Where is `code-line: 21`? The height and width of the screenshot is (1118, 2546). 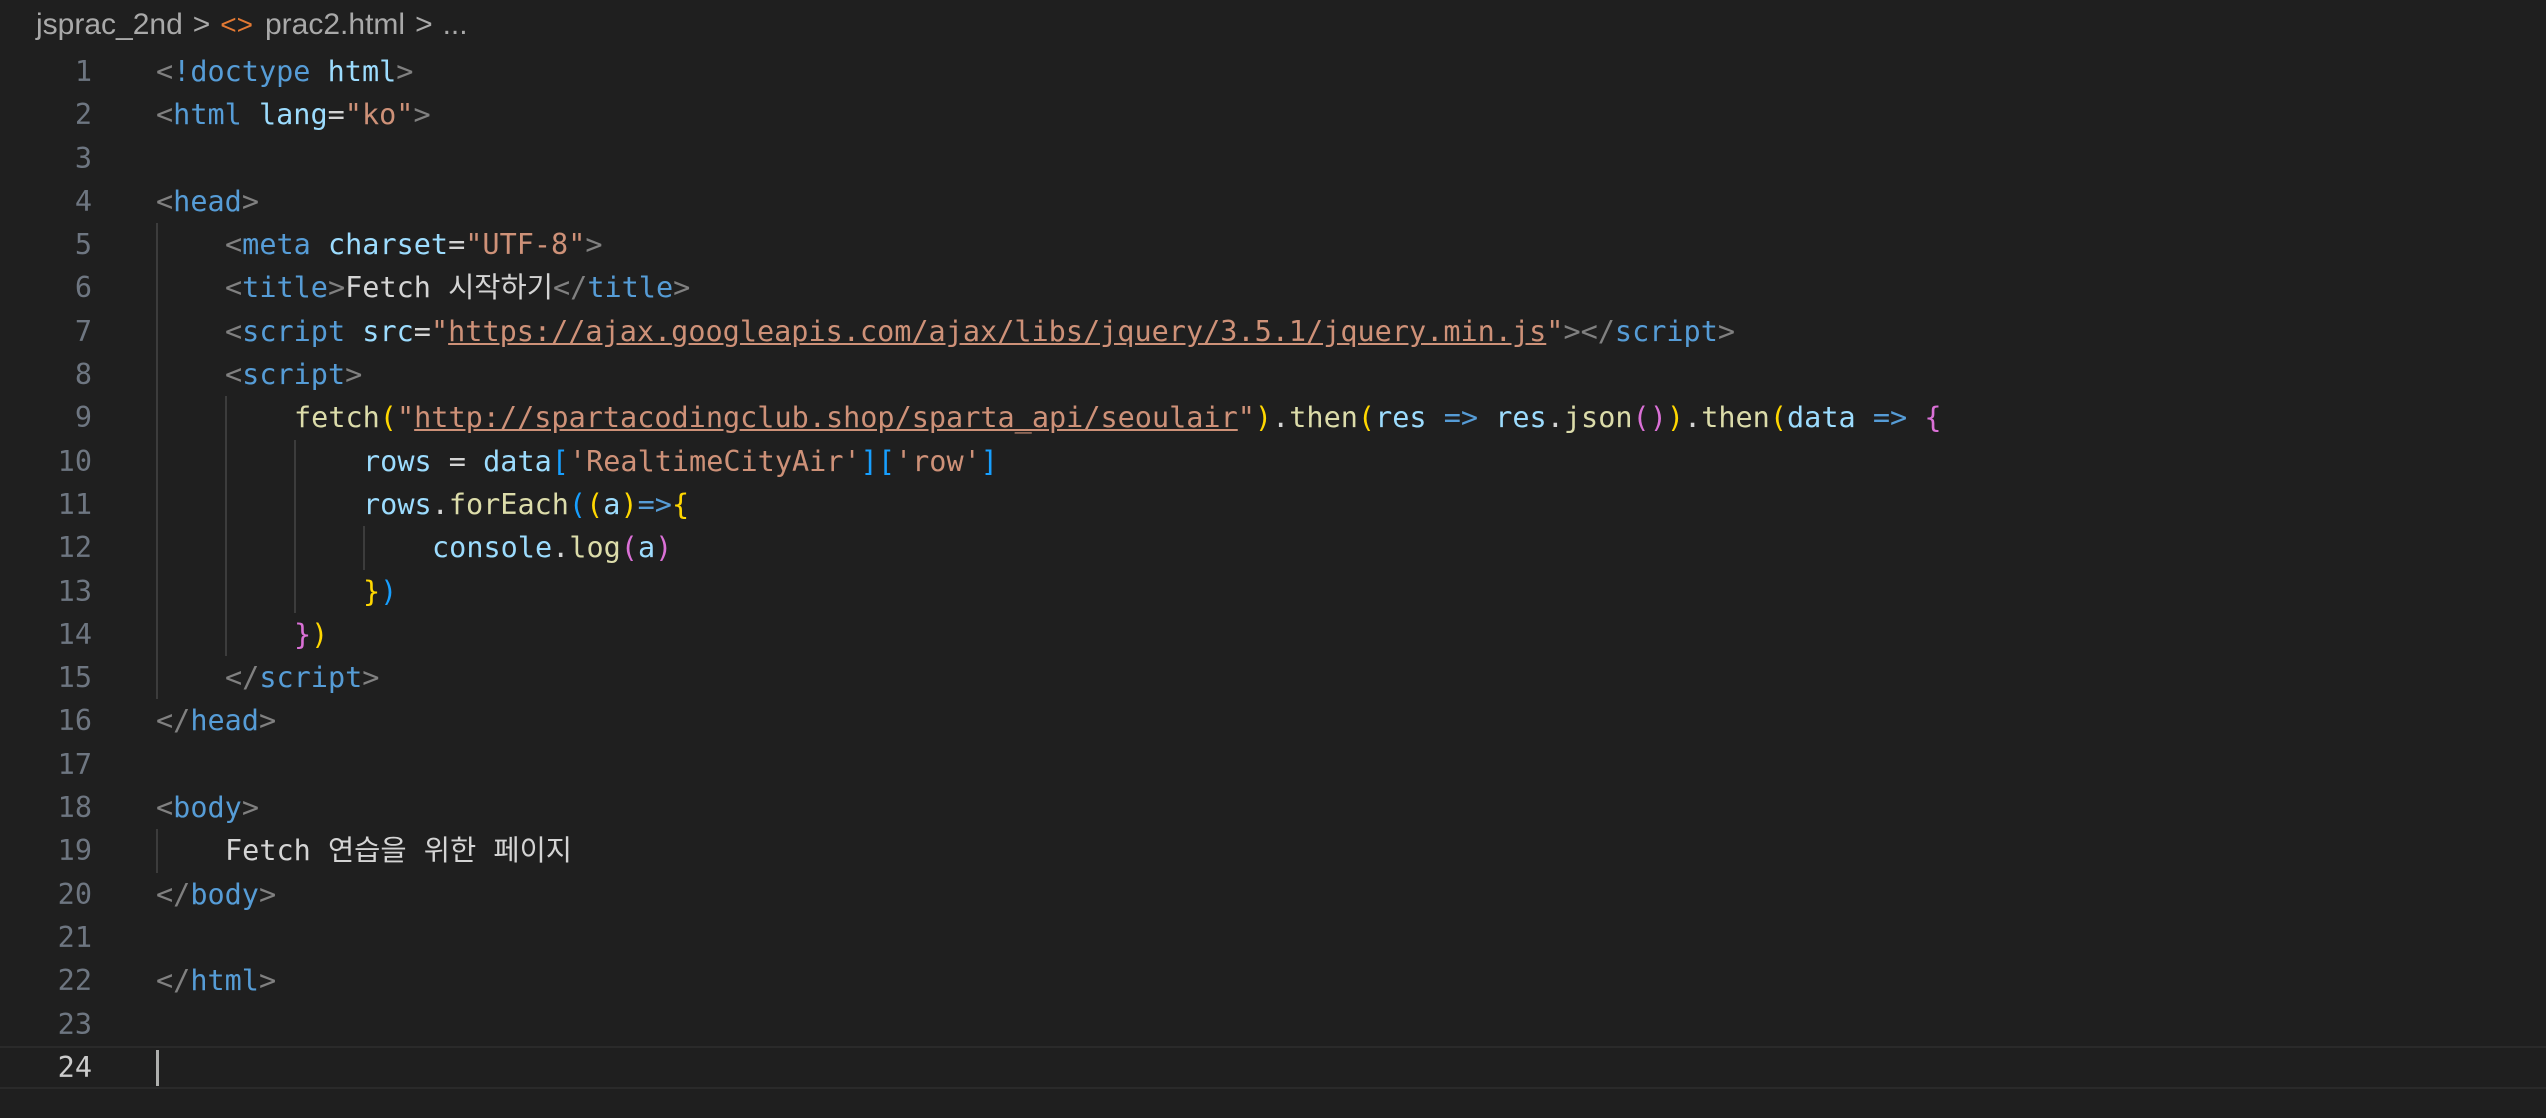
code-line: 21 is located at coordinates (1273, 937).